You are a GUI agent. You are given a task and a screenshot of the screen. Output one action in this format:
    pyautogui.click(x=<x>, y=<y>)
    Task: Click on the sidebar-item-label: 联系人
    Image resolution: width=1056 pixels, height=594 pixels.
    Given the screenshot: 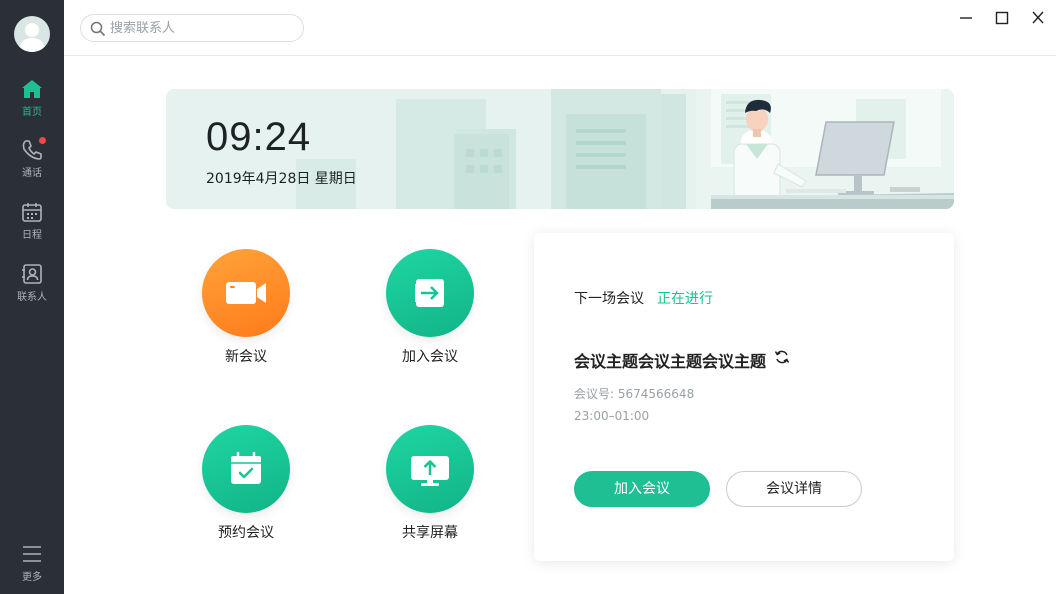 What is the action you would take?
    pyautogui.click(x=32, y=297)
    